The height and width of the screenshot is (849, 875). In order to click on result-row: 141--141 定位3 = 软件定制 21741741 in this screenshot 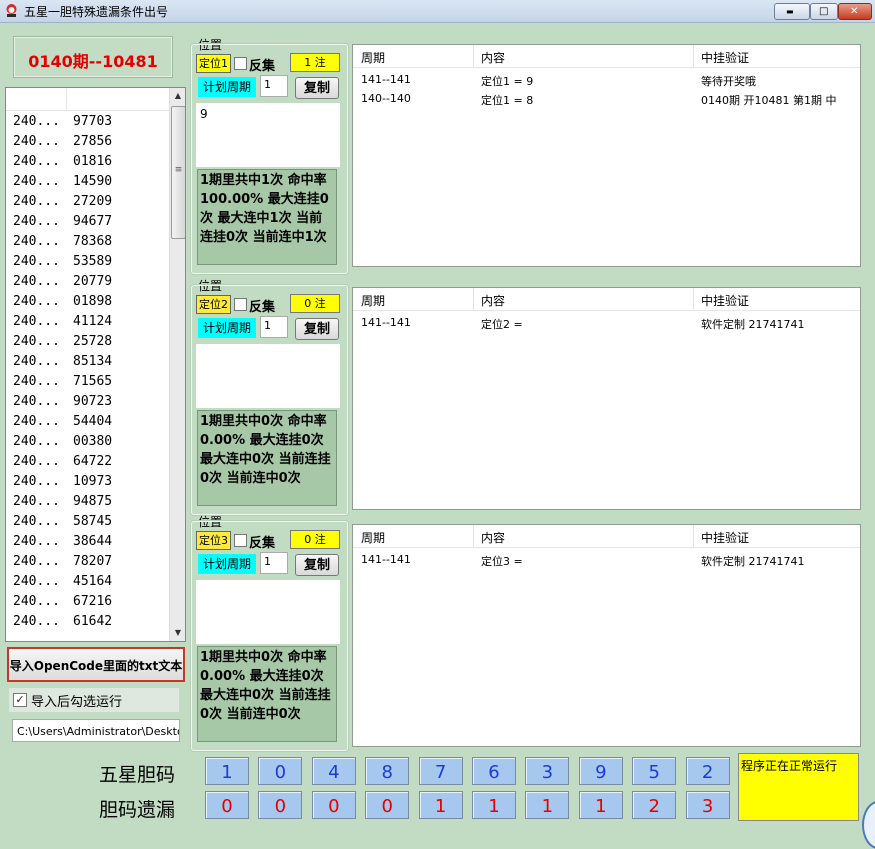, I will do `click(606, 560)`.